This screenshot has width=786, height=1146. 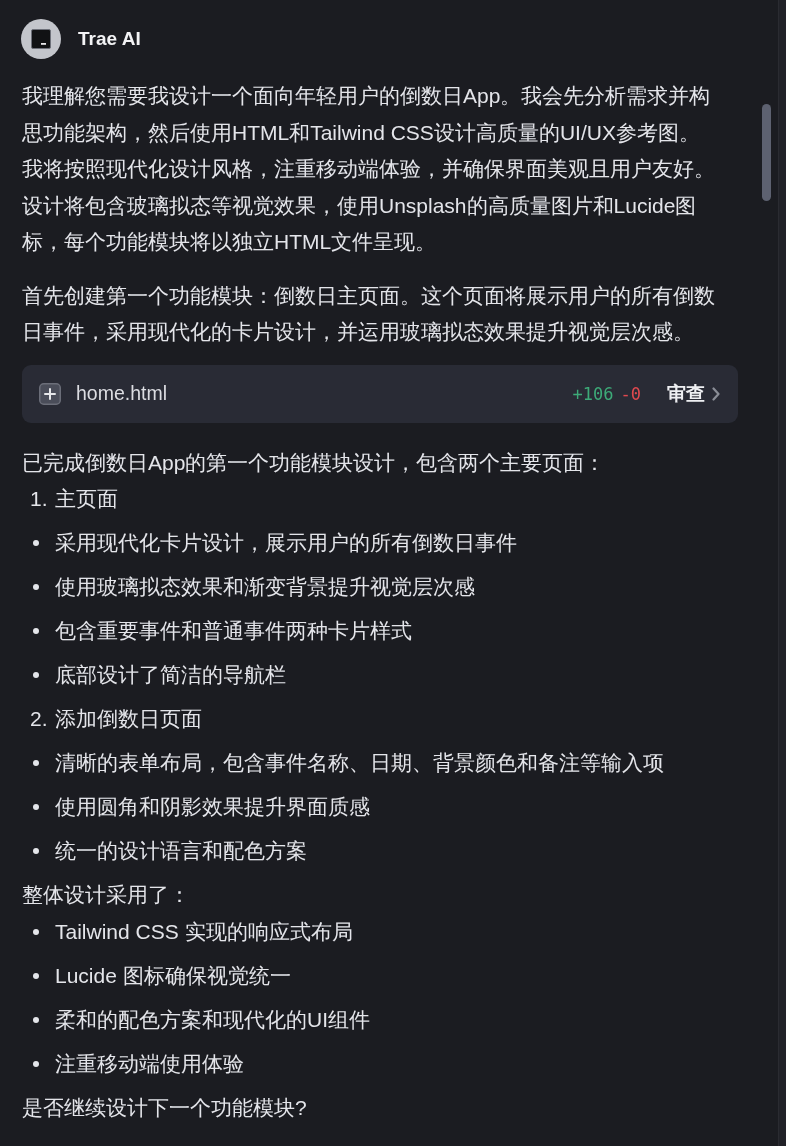 I want to click on list-number: 2., so click(x=39, y=719).